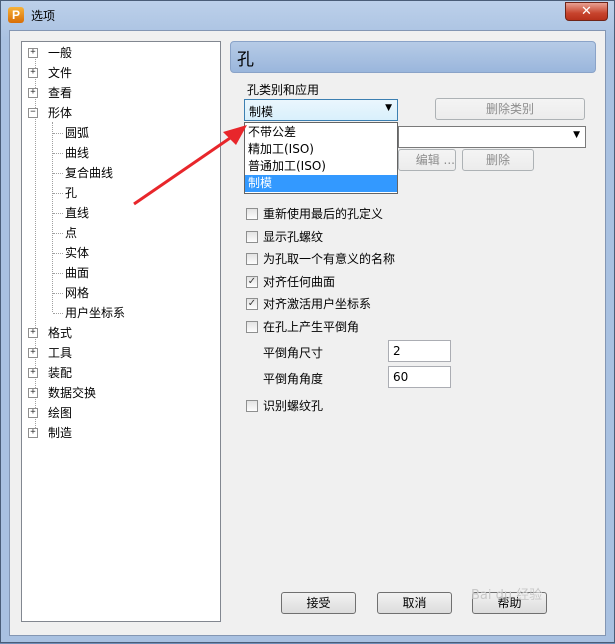 This screenshot has height=644, width=615. What do you see at coordinates (60, 113) in the screenshot?
I see `tree-item-label: 形体` at bounding box center [60, 113].